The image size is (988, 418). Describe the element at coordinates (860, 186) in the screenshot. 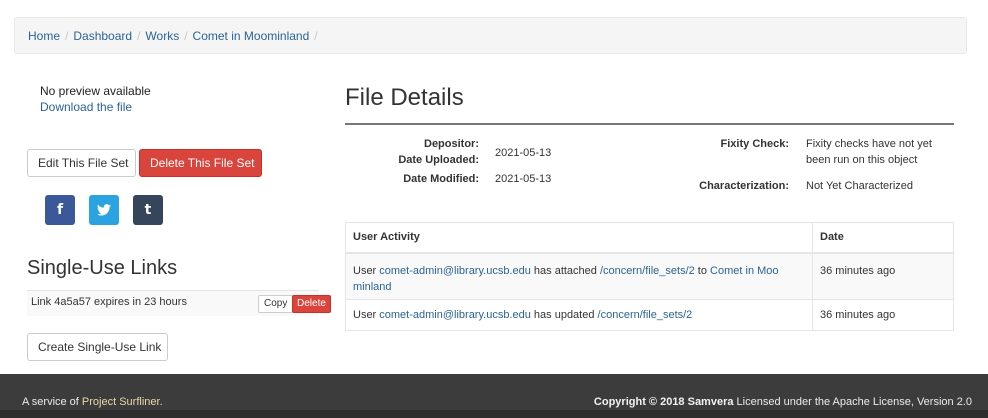

I see `characterization-value: Not Yet Characterized` at that location.